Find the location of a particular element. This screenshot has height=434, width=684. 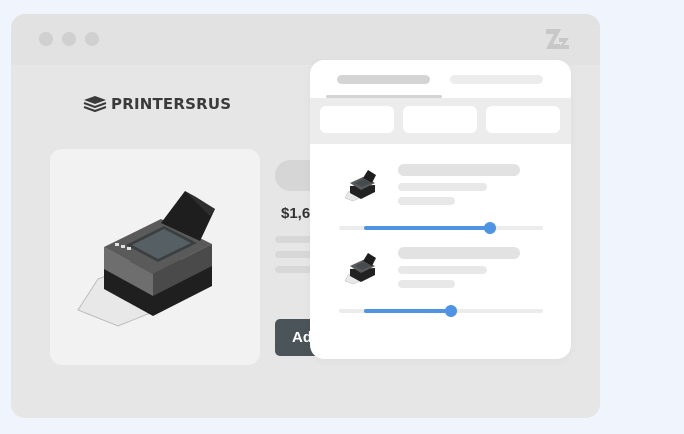

store-brand-name: PRINTERSRUS is located at coordinates (171, 104).